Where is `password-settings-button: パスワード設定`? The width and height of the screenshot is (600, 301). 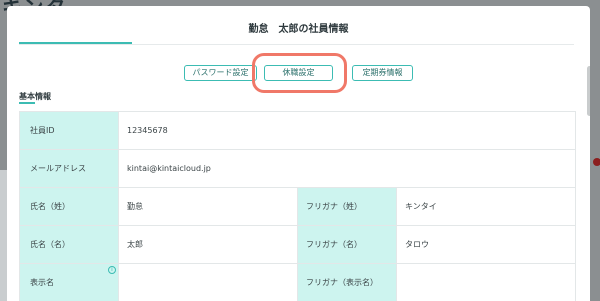 password-settings-button: パスワード設定 is located at coordinates (220, 73).